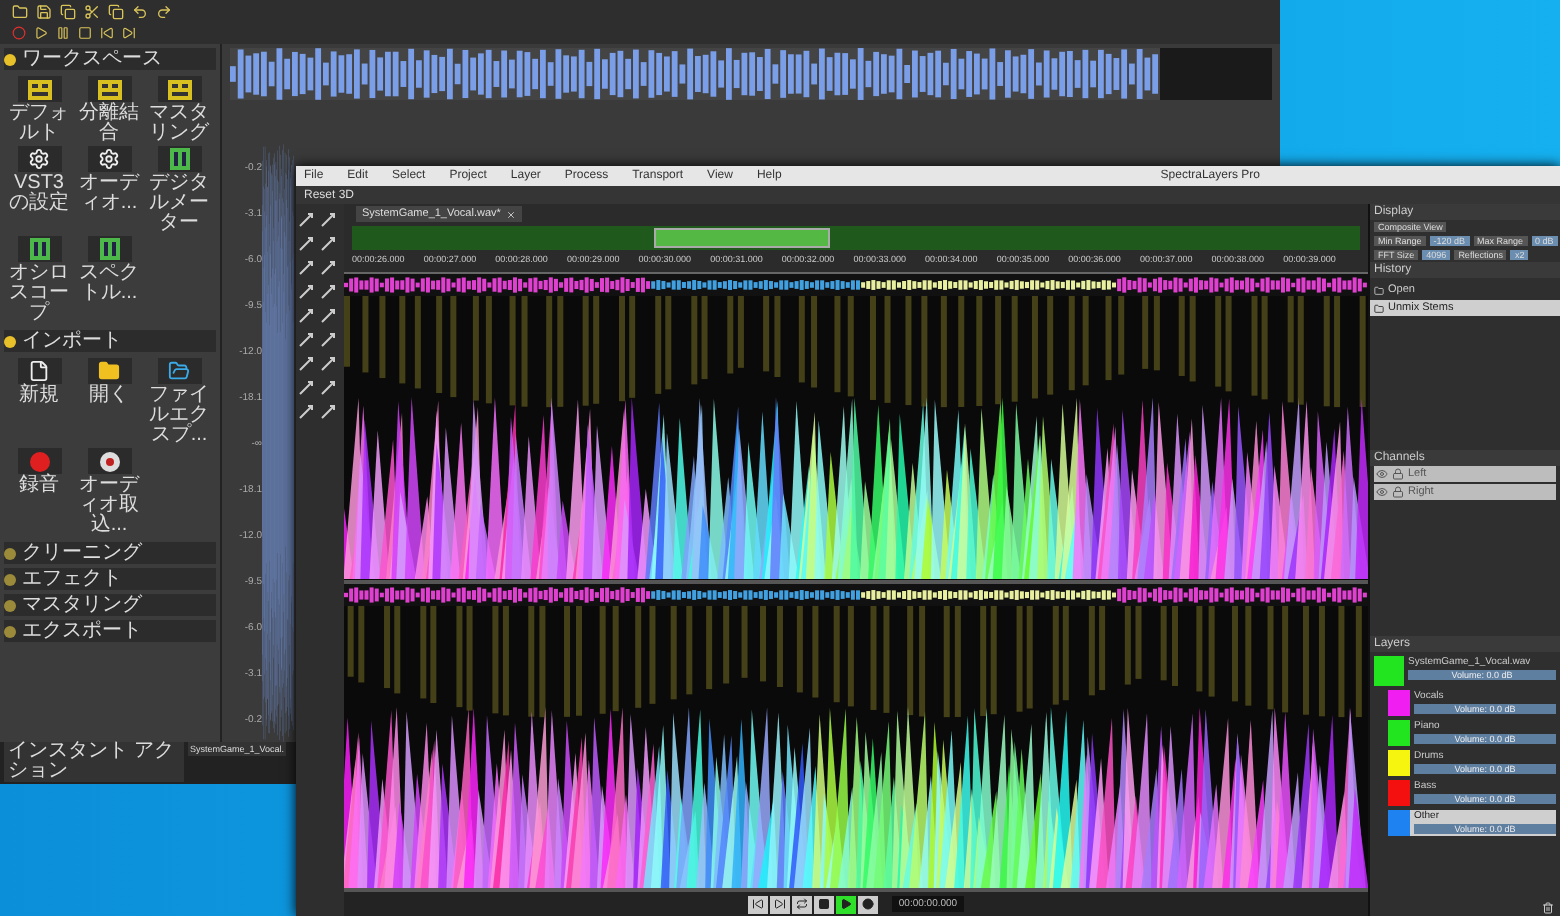 The image size is (1560, 916). Describe the element at coordinates (109, 124) in the screenshot. I see `tile-label: 分離結合` at that location.